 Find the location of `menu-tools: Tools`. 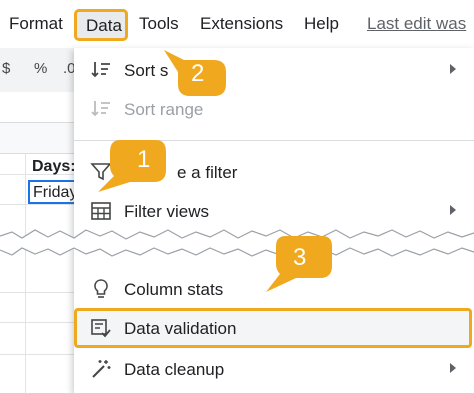

menu-tools: Tools is located at coordinates (159, 24).